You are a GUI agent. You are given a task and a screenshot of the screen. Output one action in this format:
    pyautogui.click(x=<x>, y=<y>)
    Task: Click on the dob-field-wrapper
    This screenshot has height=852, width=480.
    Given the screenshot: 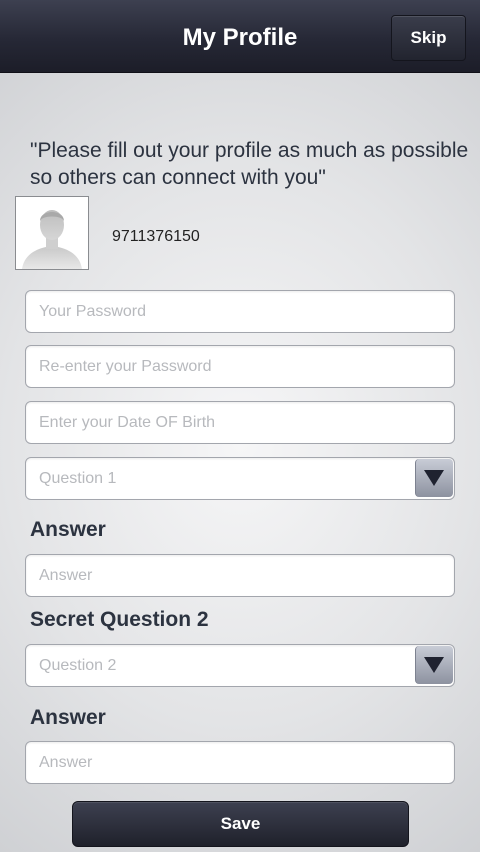 What is the action you would take?
    pyautogui.click(x=240, y=422)
    